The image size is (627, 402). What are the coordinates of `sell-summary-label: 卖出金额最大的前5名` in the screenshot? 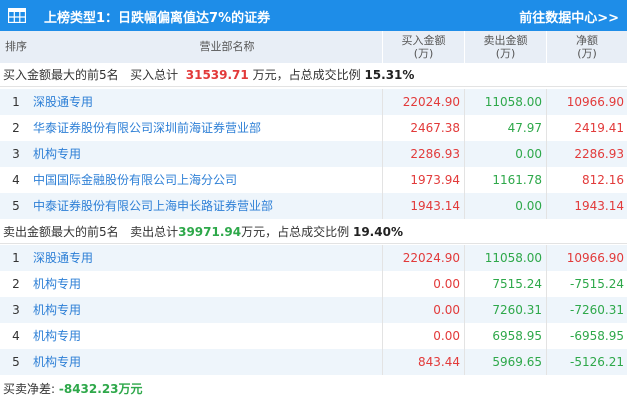 It's located at (61, 232).